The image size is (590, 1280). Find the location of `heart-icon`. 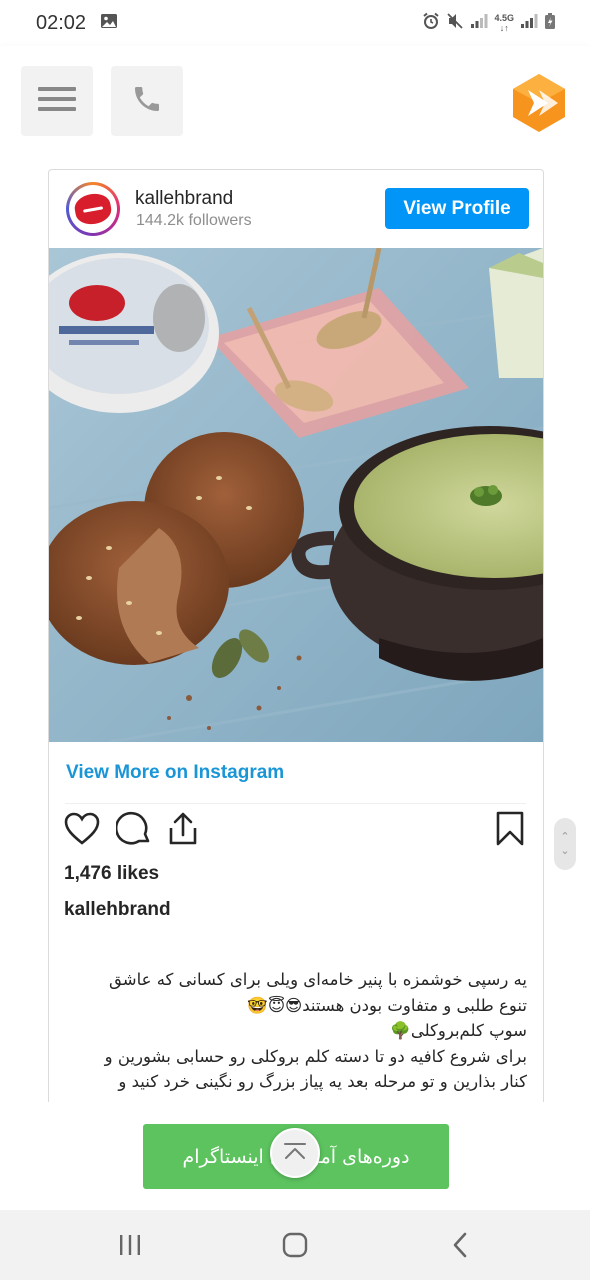

heart-icon is located at coordinates (82, 831).